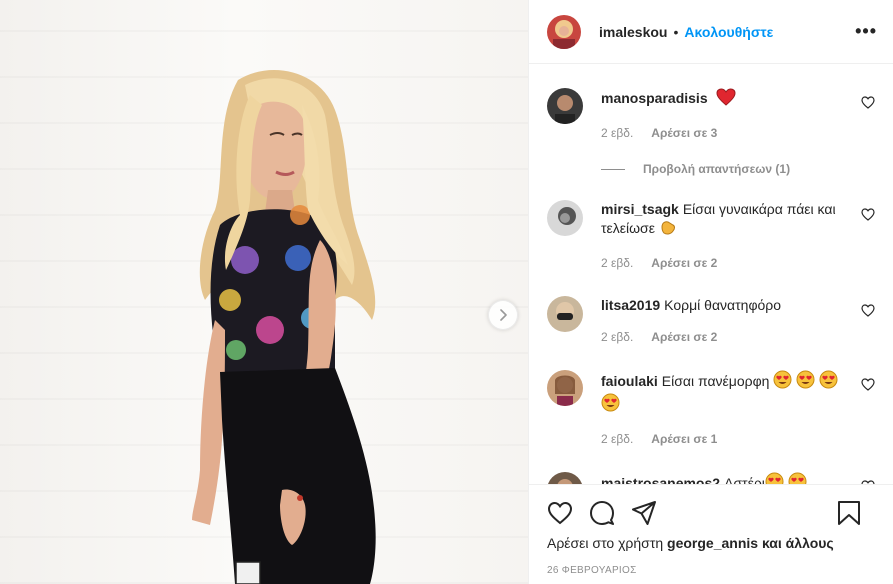 The height and width of the screenshot is (584, 893). I want to click on likes-user-link: george_annis, so click(712, 543).